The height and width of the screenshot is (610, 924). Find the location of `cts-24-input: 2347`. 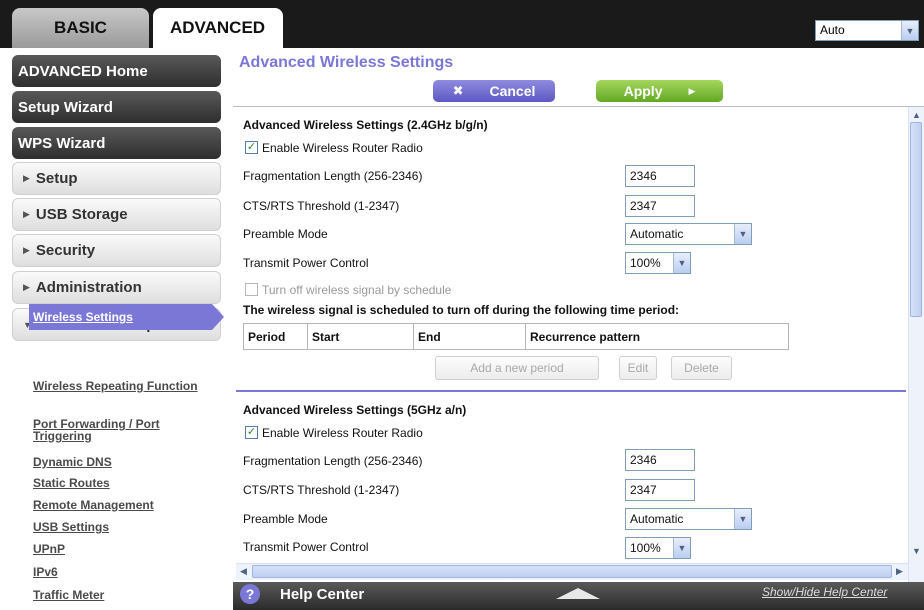

cts-24-input: 2347 is located at coordinates (660, 206).